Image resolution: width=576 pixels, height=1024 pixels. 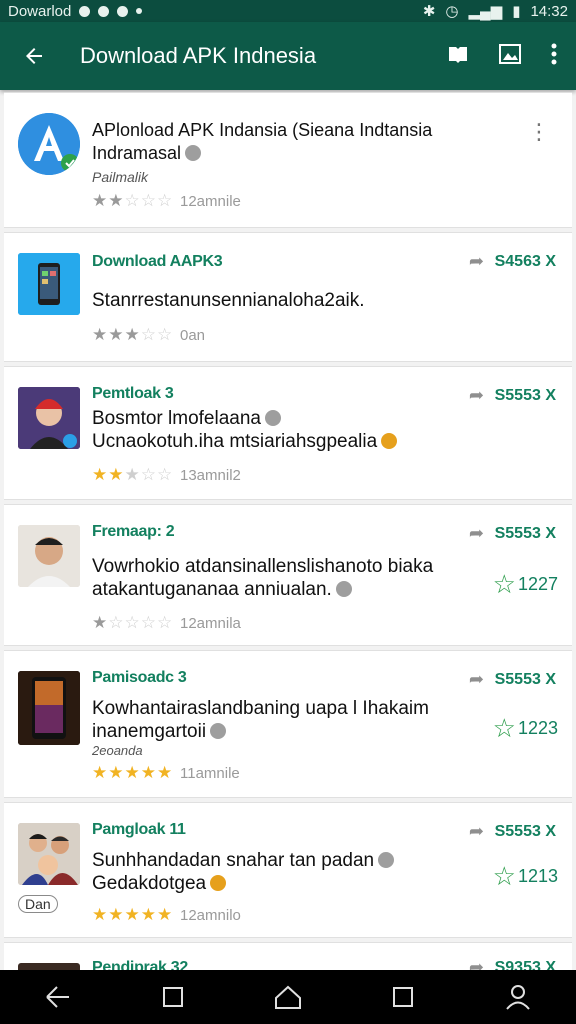 I want to click on app-rating: ☆ 1227, so click(x=525, y=584).